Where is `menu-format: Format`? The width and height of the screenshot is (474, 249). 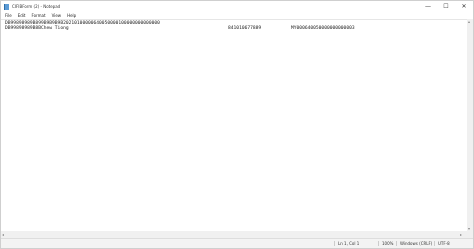
menu-format: Format is located at coordinates (38, 15).